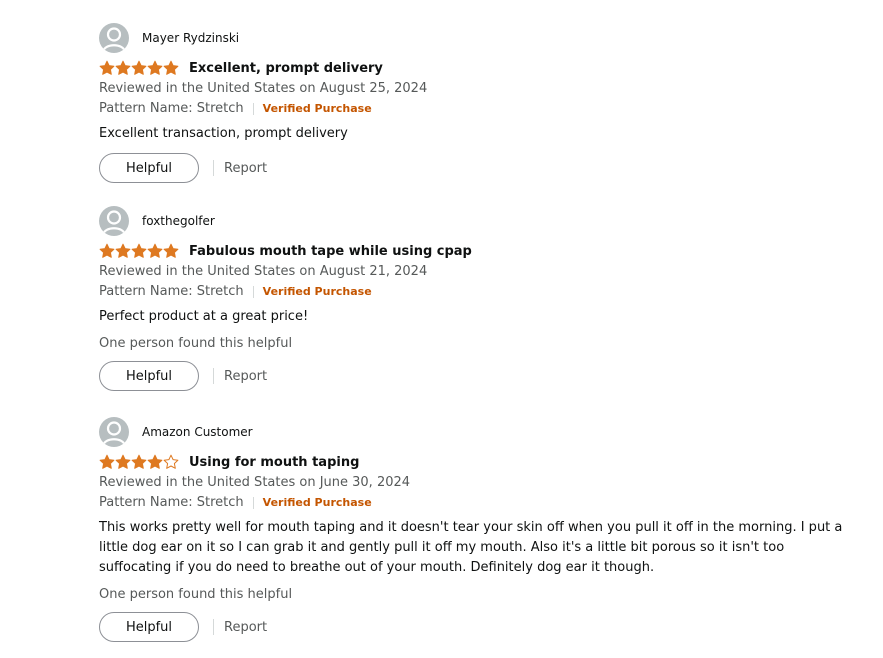 This screenshot has width=883, height=658. Describe the element at coordinates (197, 432) in the screenshot. I see `reviewer-name: Amazon Customer` at that location.